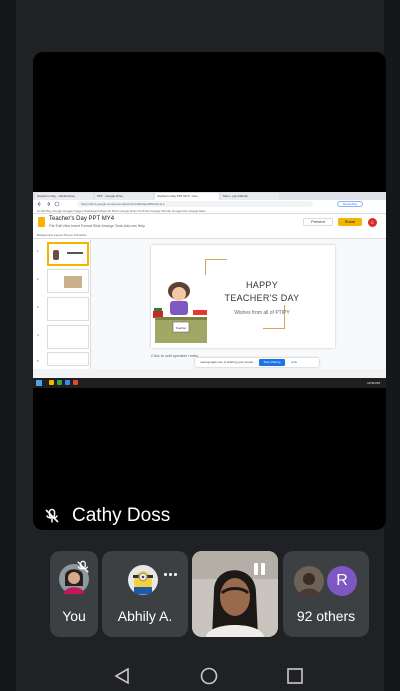 Image resolution: width=400 pixels, height=691 pixels. Describe the element at coordinates (38, 251) in the screenshot. I see `slide-number: 1` at that location.